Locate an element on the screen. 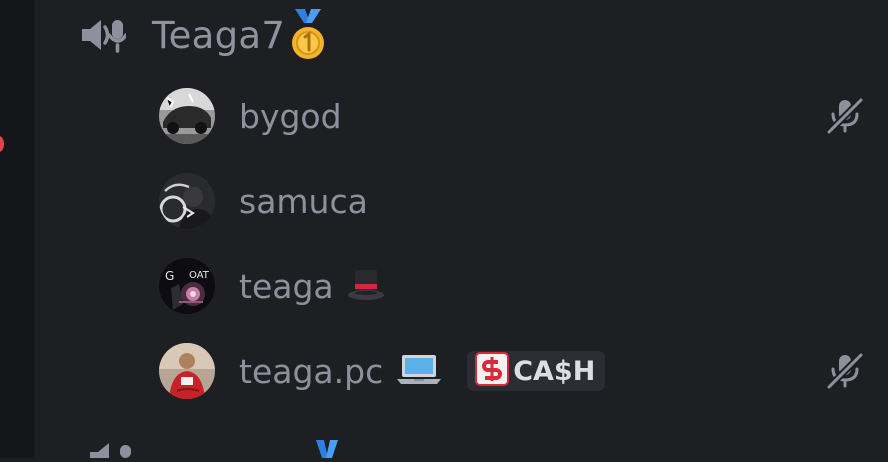 Image resolution: width=888 pixels, height=462 pixels. voice-member-bygod: bygod is located at coordinates (512, 116).